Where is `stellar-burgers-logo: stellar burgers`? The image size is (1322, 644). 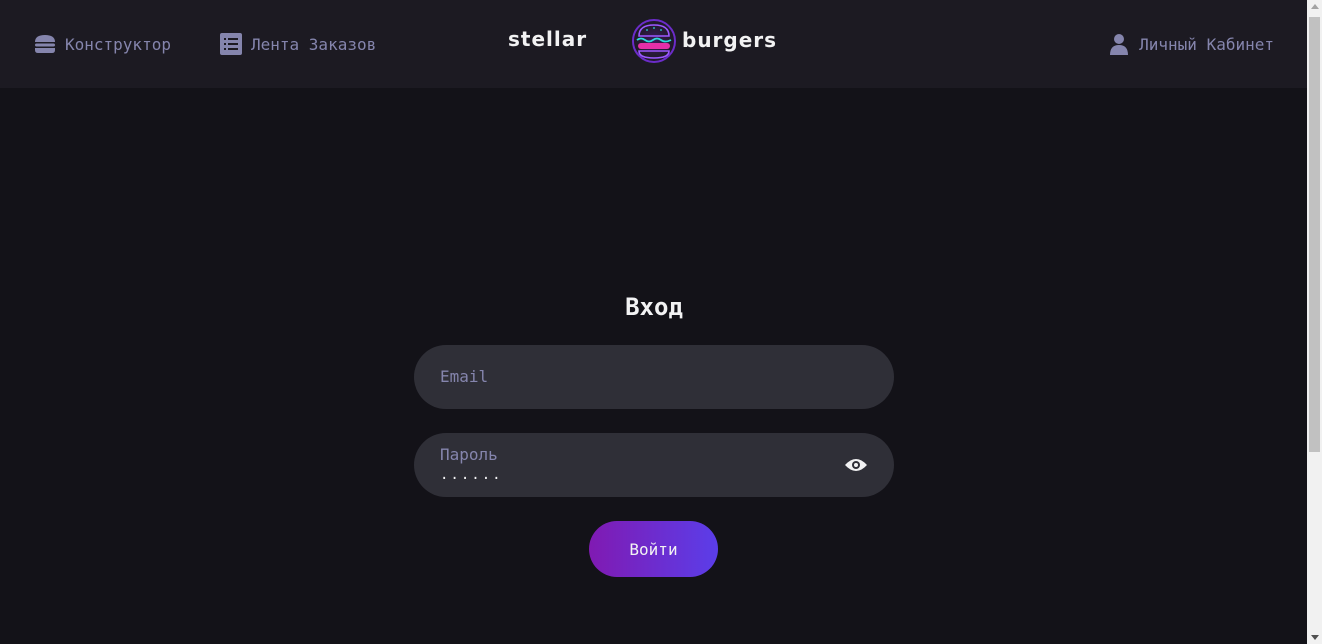
stellar-burgers-logo: stellar burgers is located at coordinates (654, 42).